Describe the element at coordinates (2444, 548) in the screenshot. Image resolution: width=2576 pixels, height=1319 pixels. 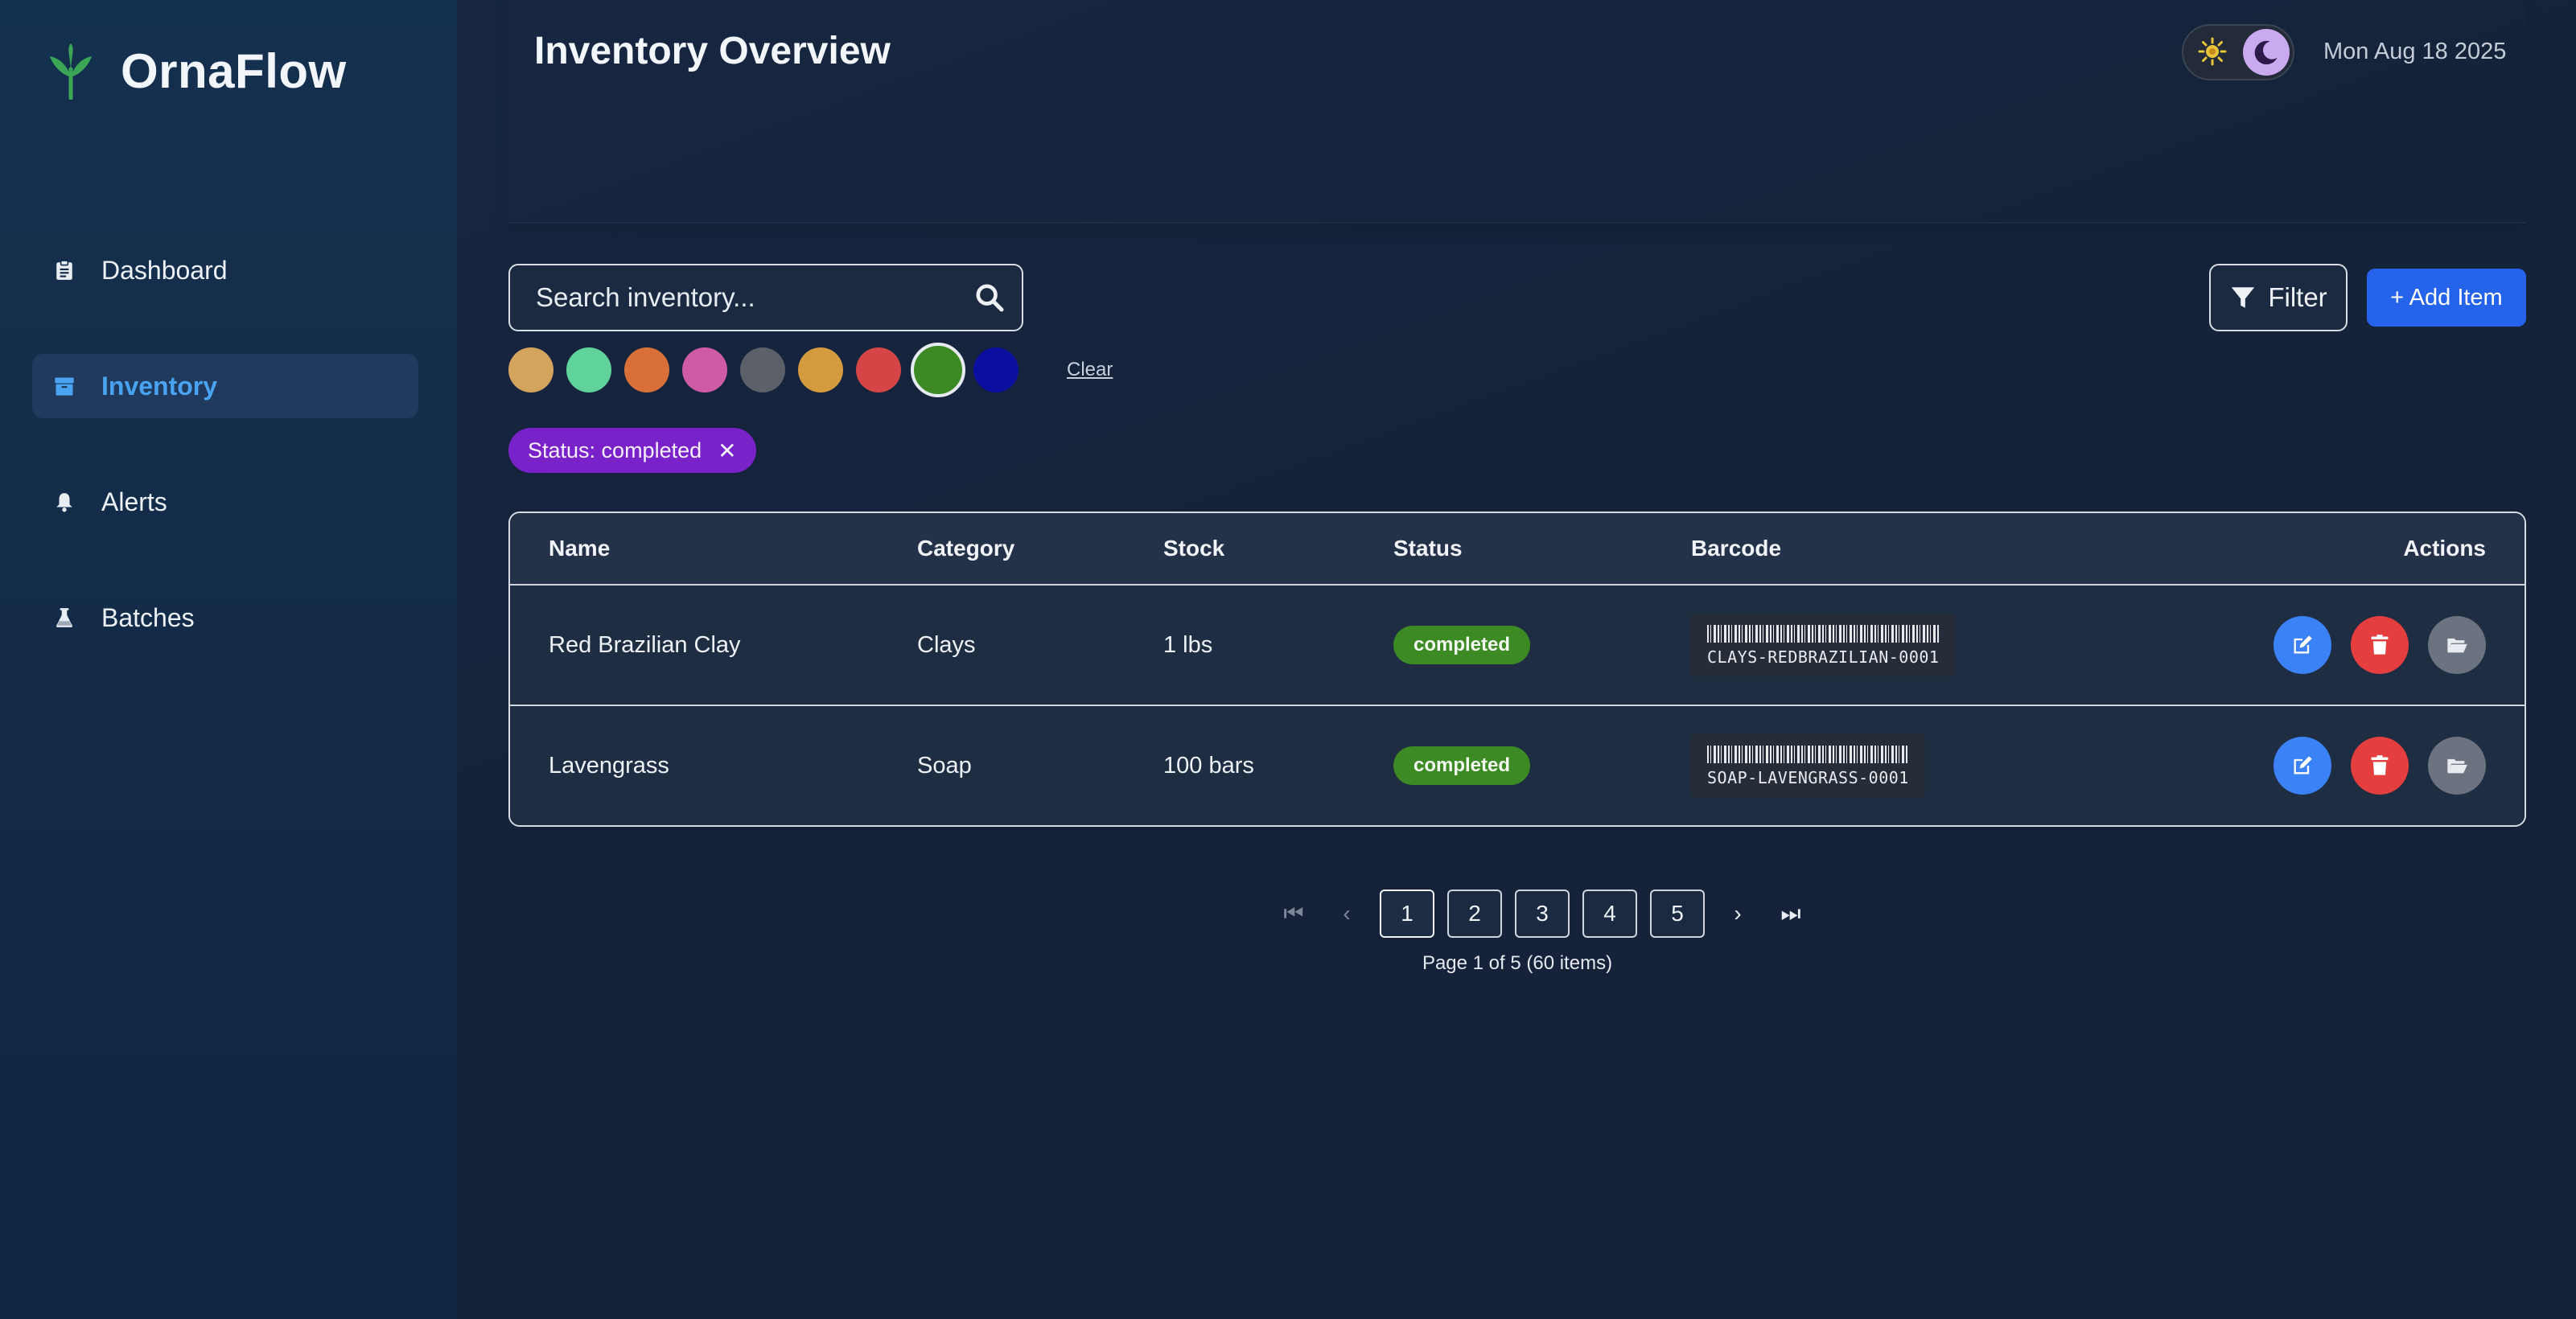
I see `column-header-actions: Actions` at that location.